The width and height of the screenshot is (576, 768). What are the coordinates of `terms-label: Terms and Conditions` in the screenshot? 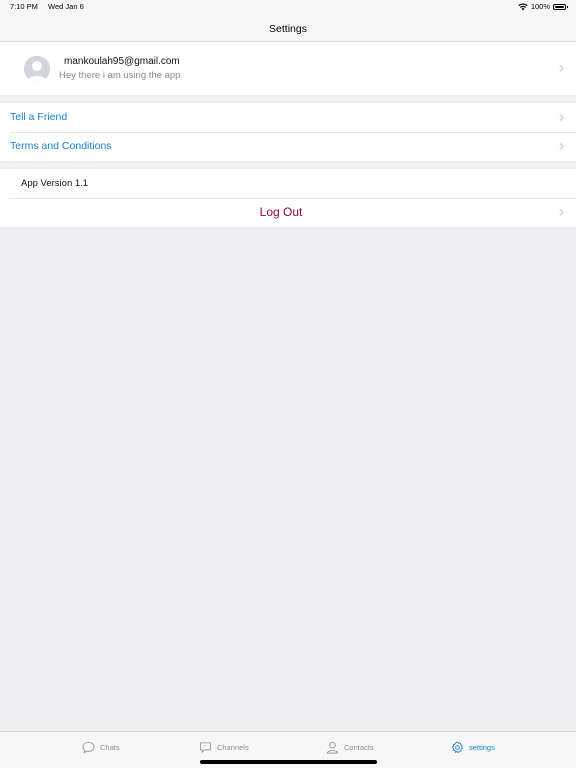 It's located at (61, 146).